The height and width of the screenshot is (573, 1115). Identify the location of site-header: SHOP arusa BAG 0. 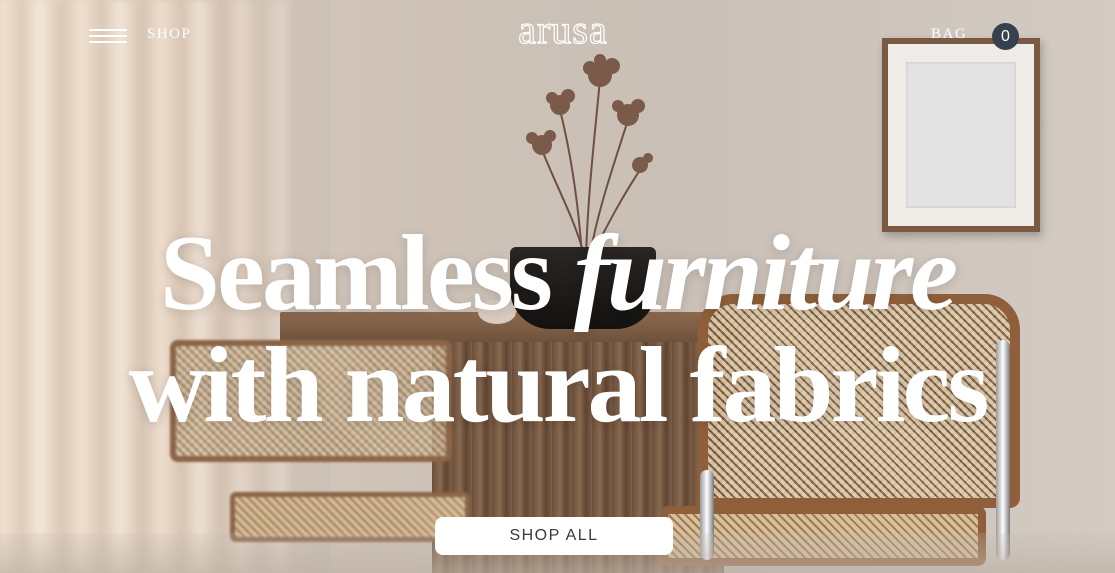
(557, 35).